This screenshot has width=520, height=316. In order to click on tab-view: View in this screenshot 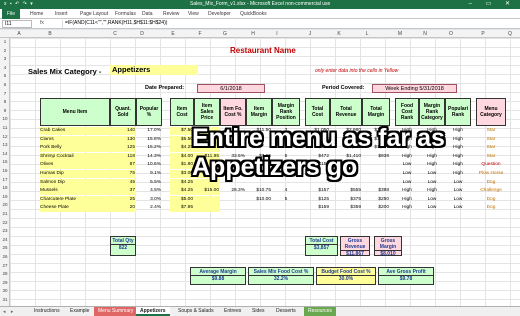, I will do `click(193, 14)`.